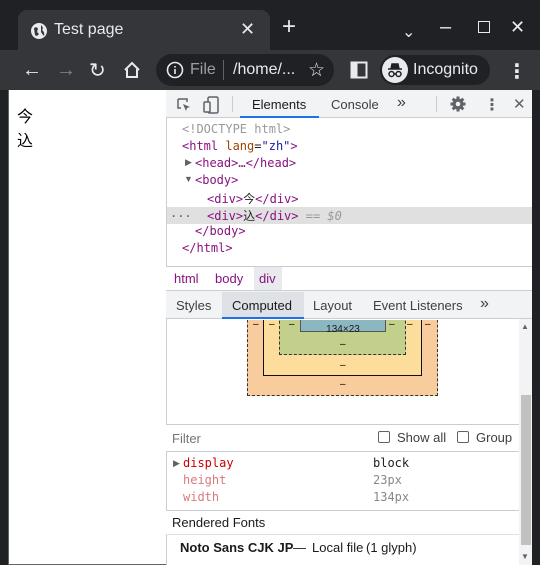 The width and height of the screenshot is (540, 565). Describe the element at coordinates (279, 117) in the screenshot. I see `active-tab-underline` at that location.